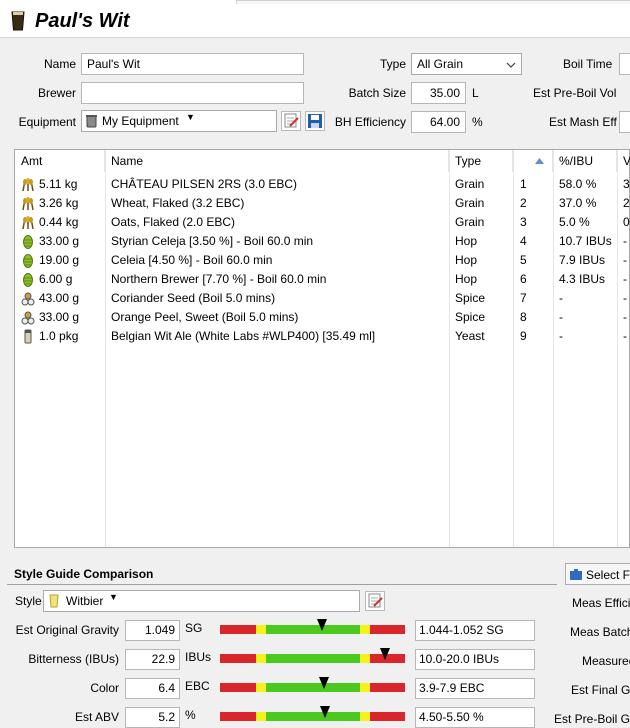 This screenshot has height=728, width=630. I want to click on metric-unit: %, so click(190, 715).